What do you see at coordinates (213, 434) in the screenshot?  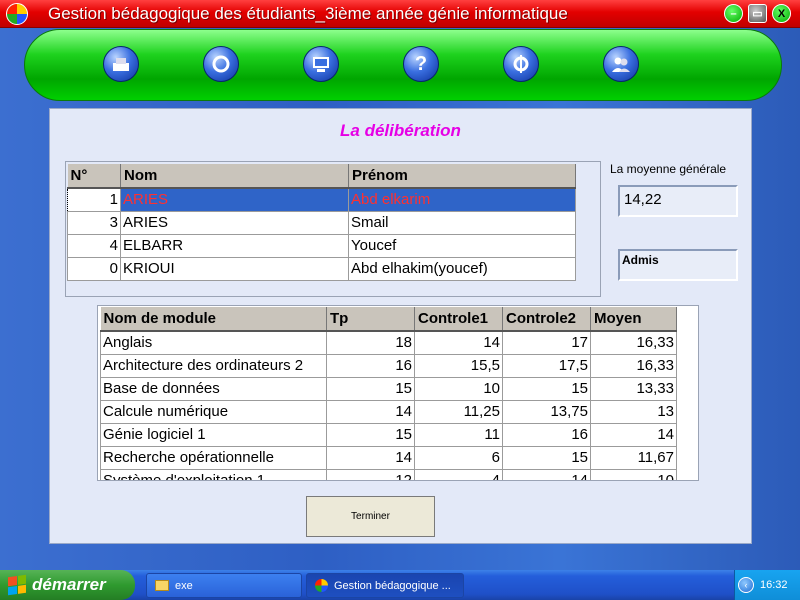 I see `module-name-cell: Génie logiciel 1` at bounding box center [213, 434].